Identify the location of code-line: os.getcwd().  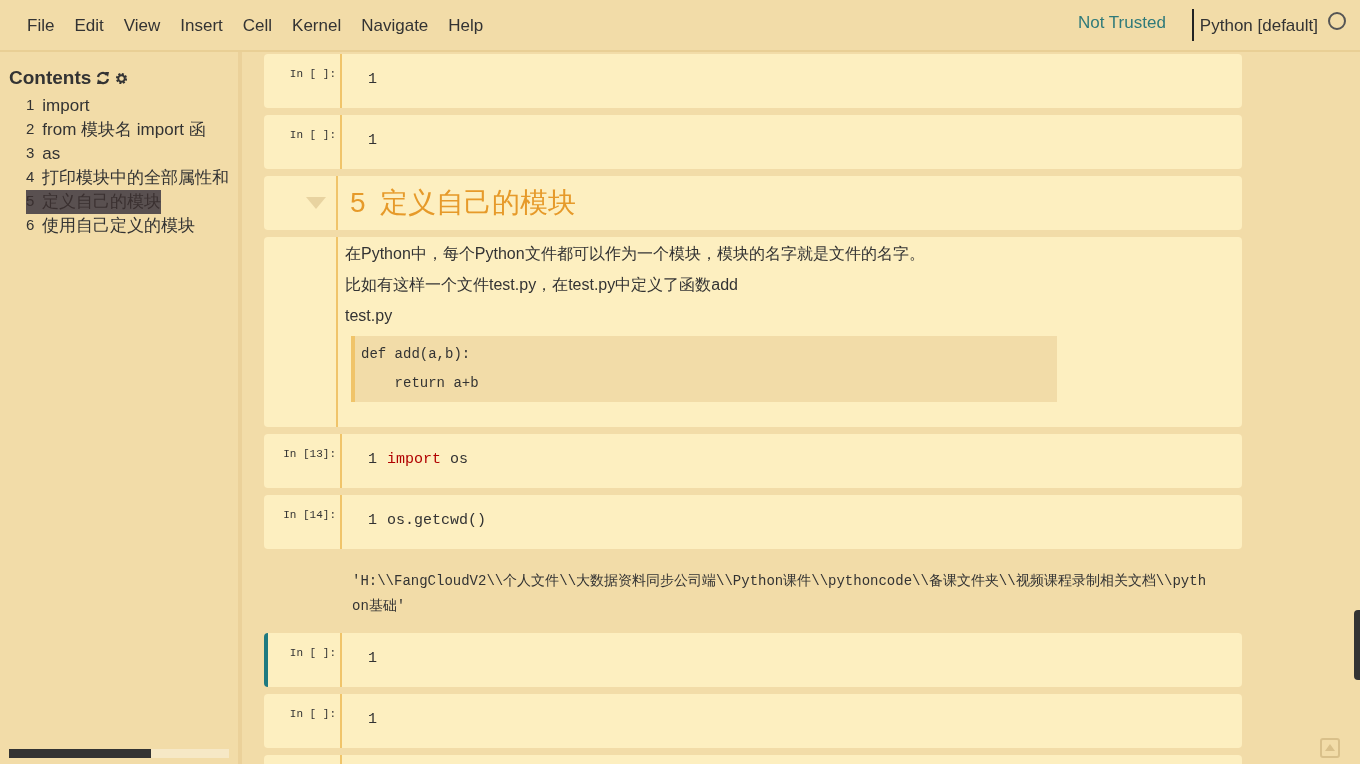
(437, 521).